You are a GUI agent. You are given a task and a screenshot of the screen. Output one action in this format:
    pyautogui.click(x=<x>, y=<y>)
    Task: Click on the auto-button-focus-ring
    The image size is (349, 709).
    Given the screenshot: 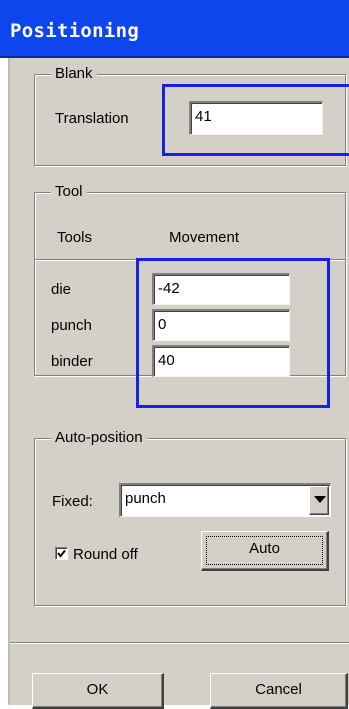 What is the action you would take?
    pyautogui.click(x=264, y=550)
    